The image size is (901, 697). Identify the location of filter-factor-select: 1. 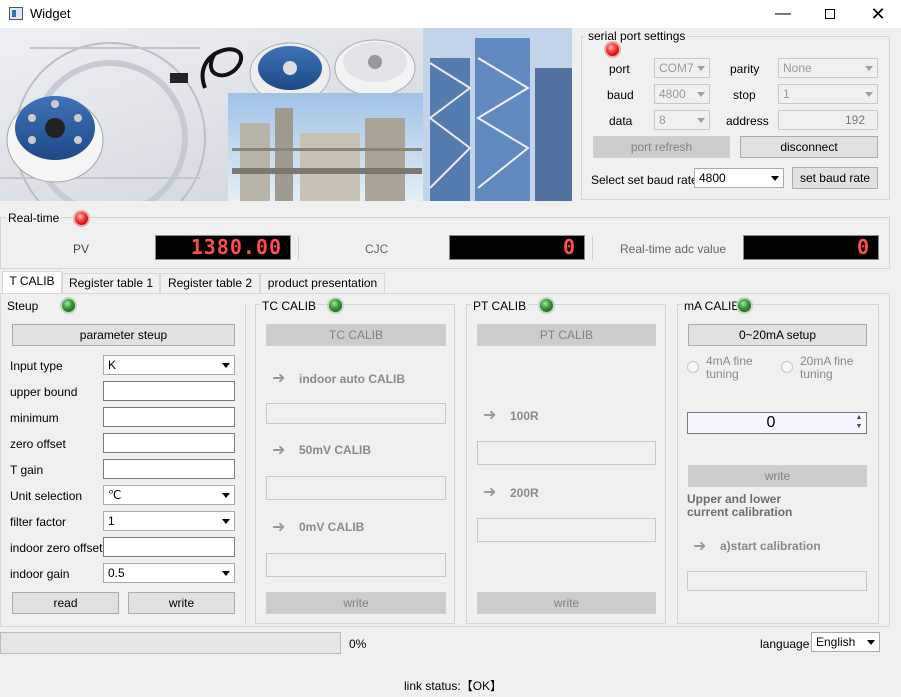
(169, 521).